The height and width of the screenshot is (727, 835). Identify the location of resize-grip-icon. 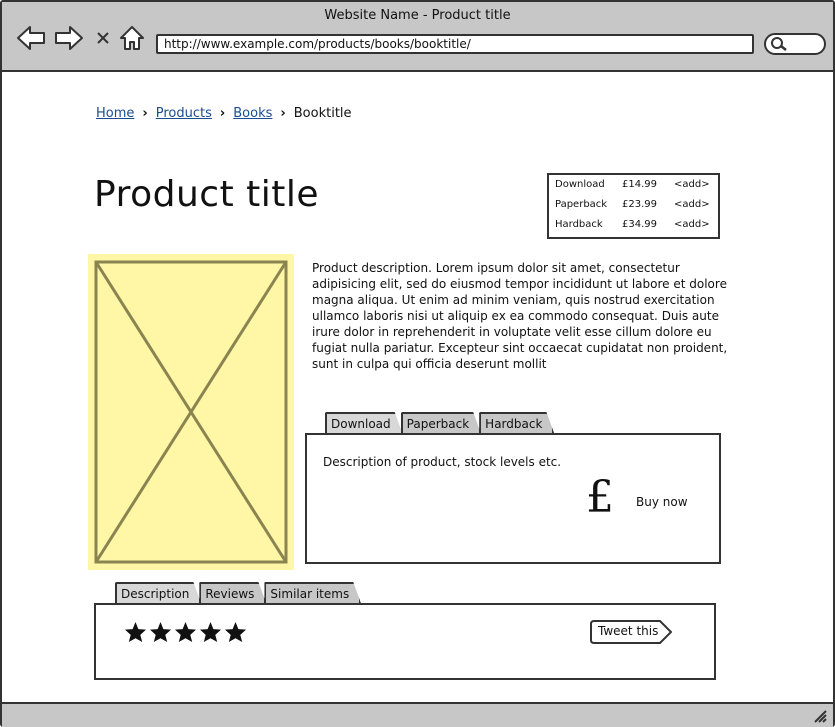
(819, 717).